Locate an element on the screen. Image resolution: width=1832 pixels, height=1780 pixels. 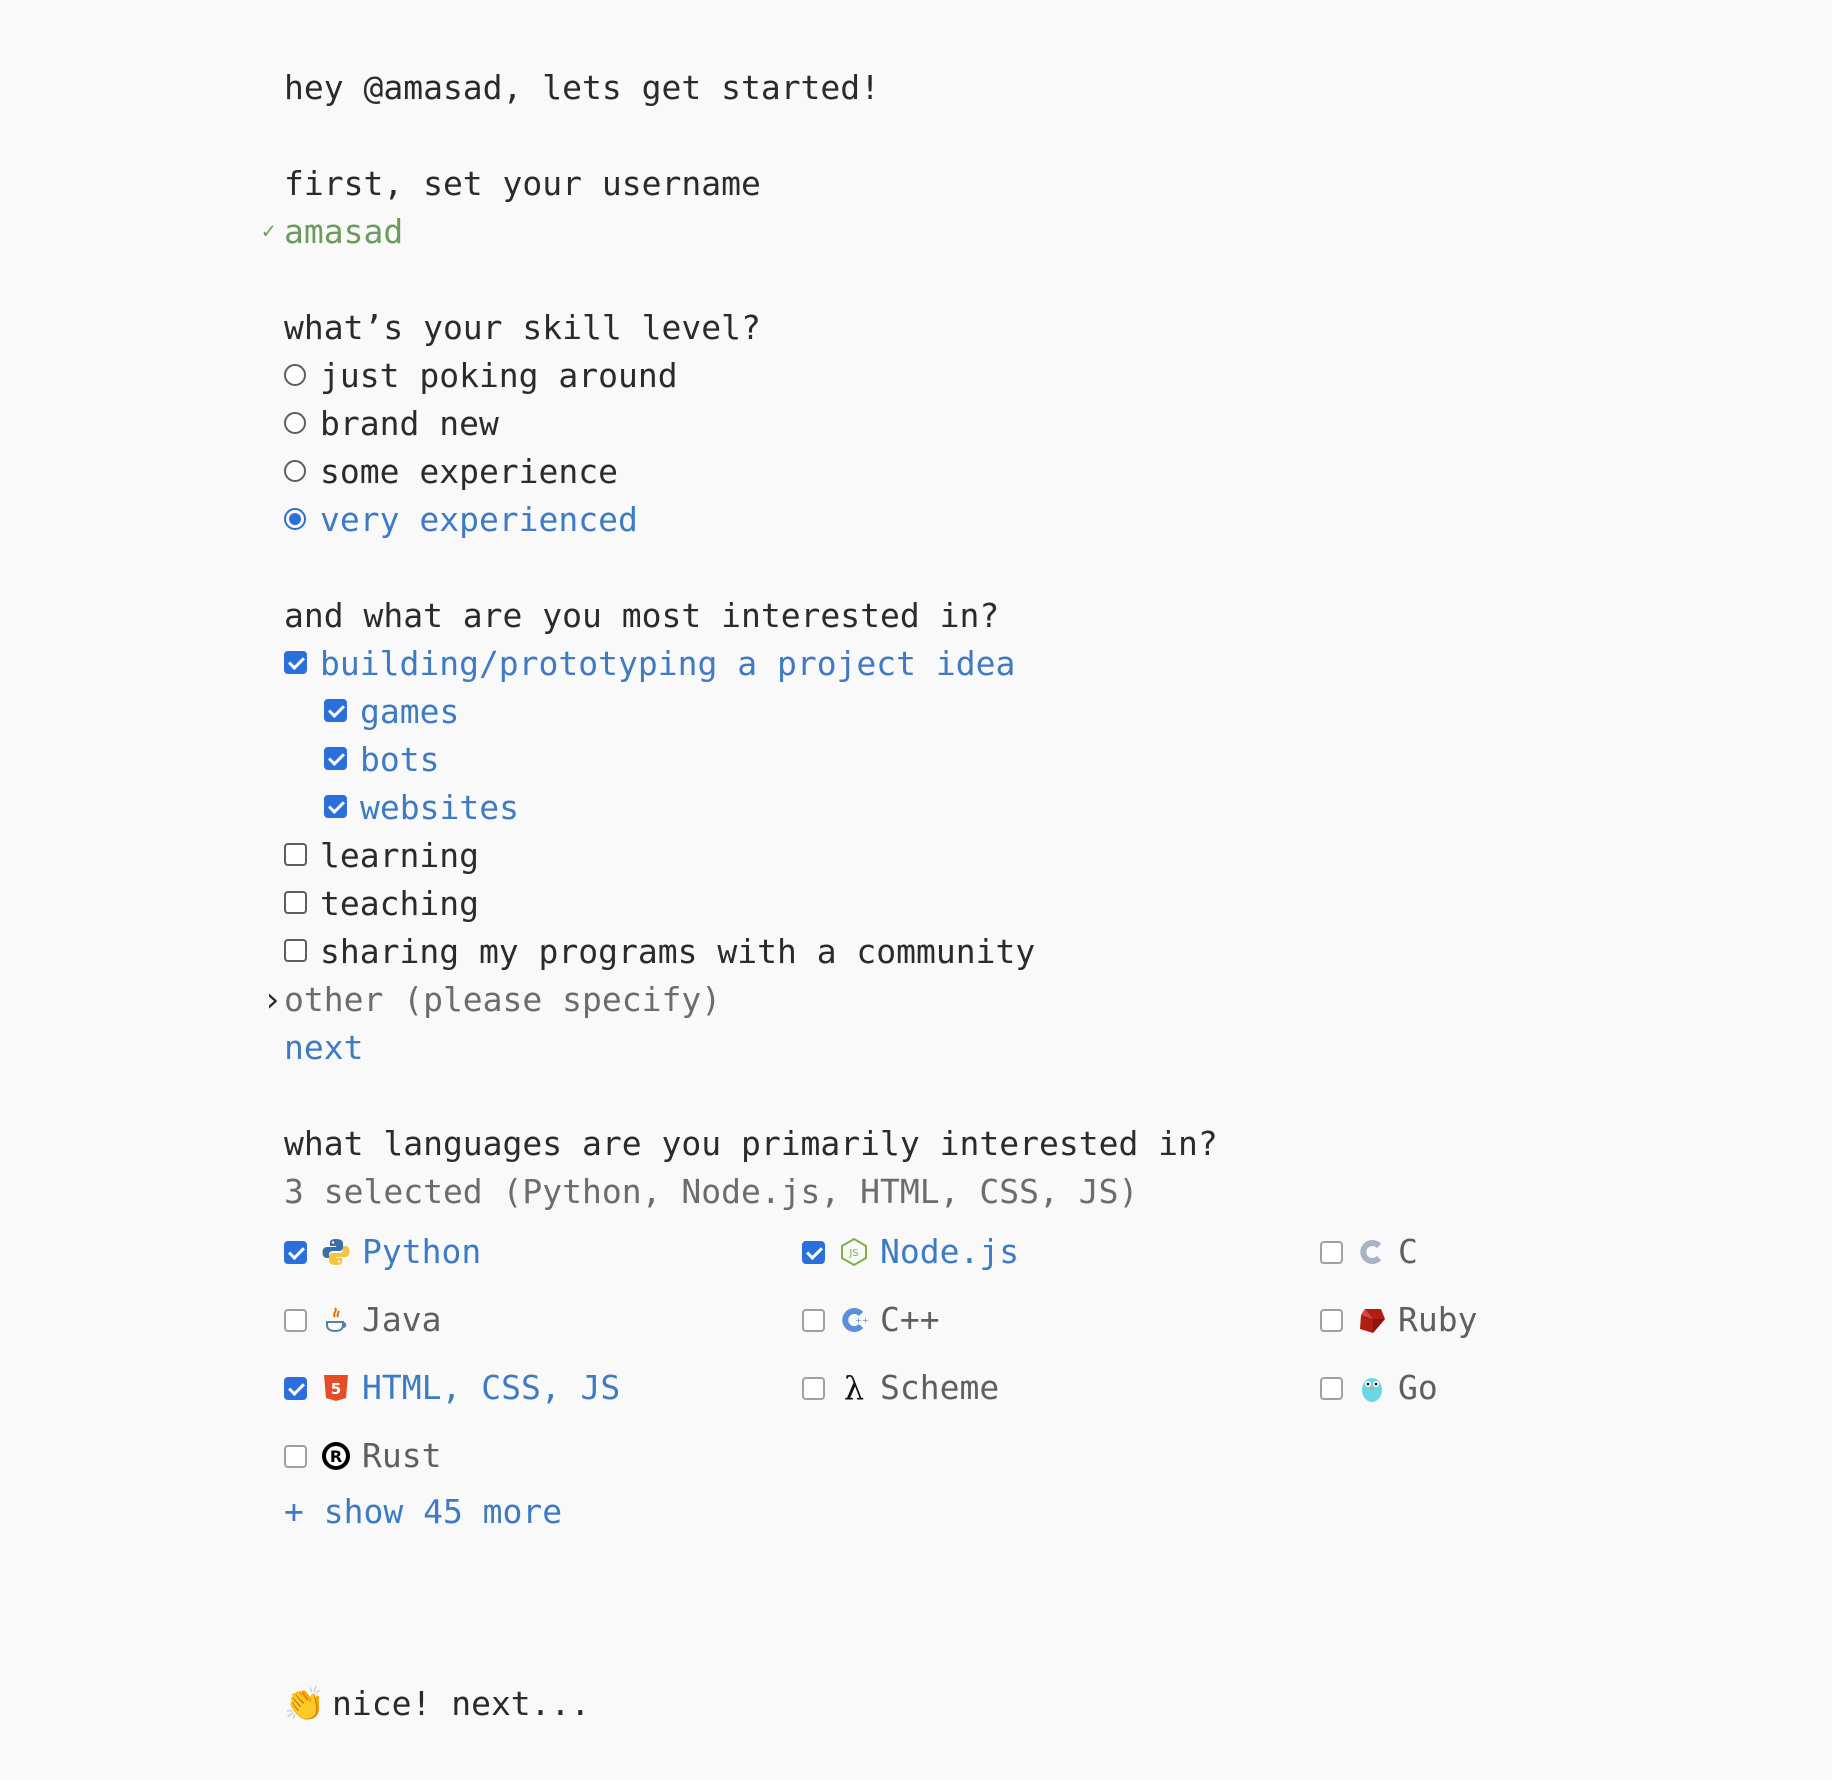
svg-text: R is located at coordinates (336, 1456).